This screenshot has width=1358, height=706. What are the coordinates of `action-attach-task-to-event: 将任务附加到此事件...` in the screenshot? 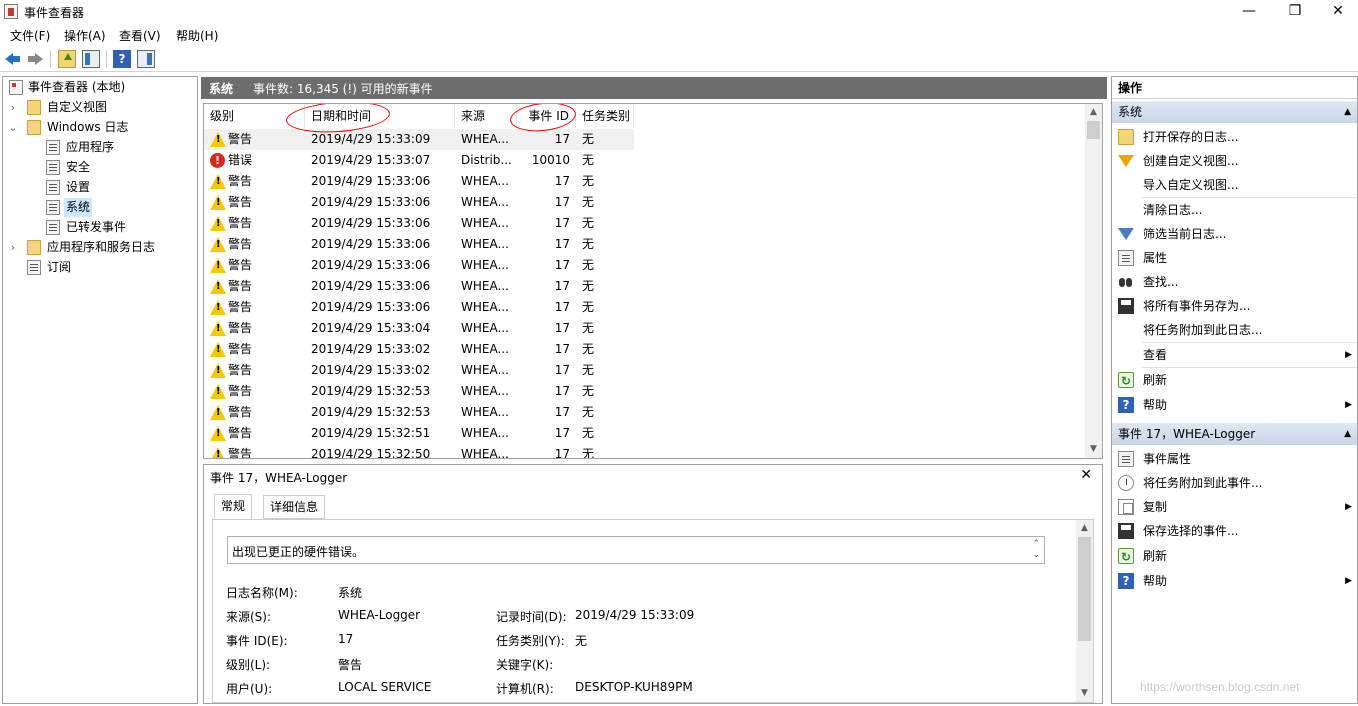 It's located at (1234, 483).